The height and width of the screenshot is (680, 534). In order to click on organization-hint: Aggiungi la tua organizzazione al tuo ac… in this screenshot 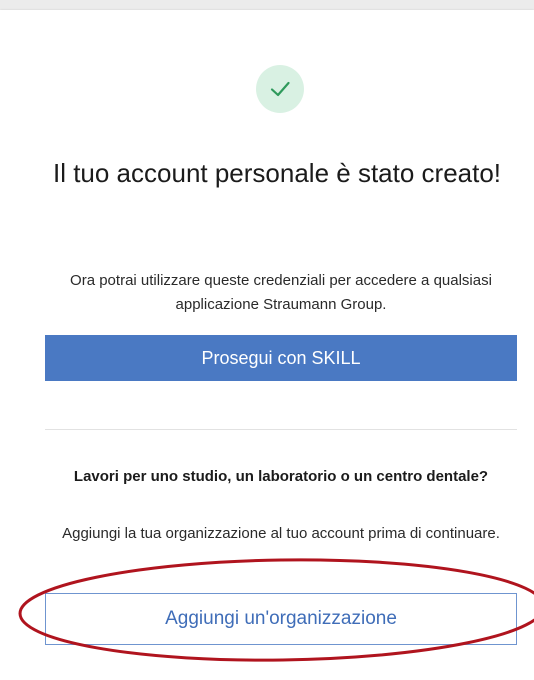, I will do `click(281, 533)`.